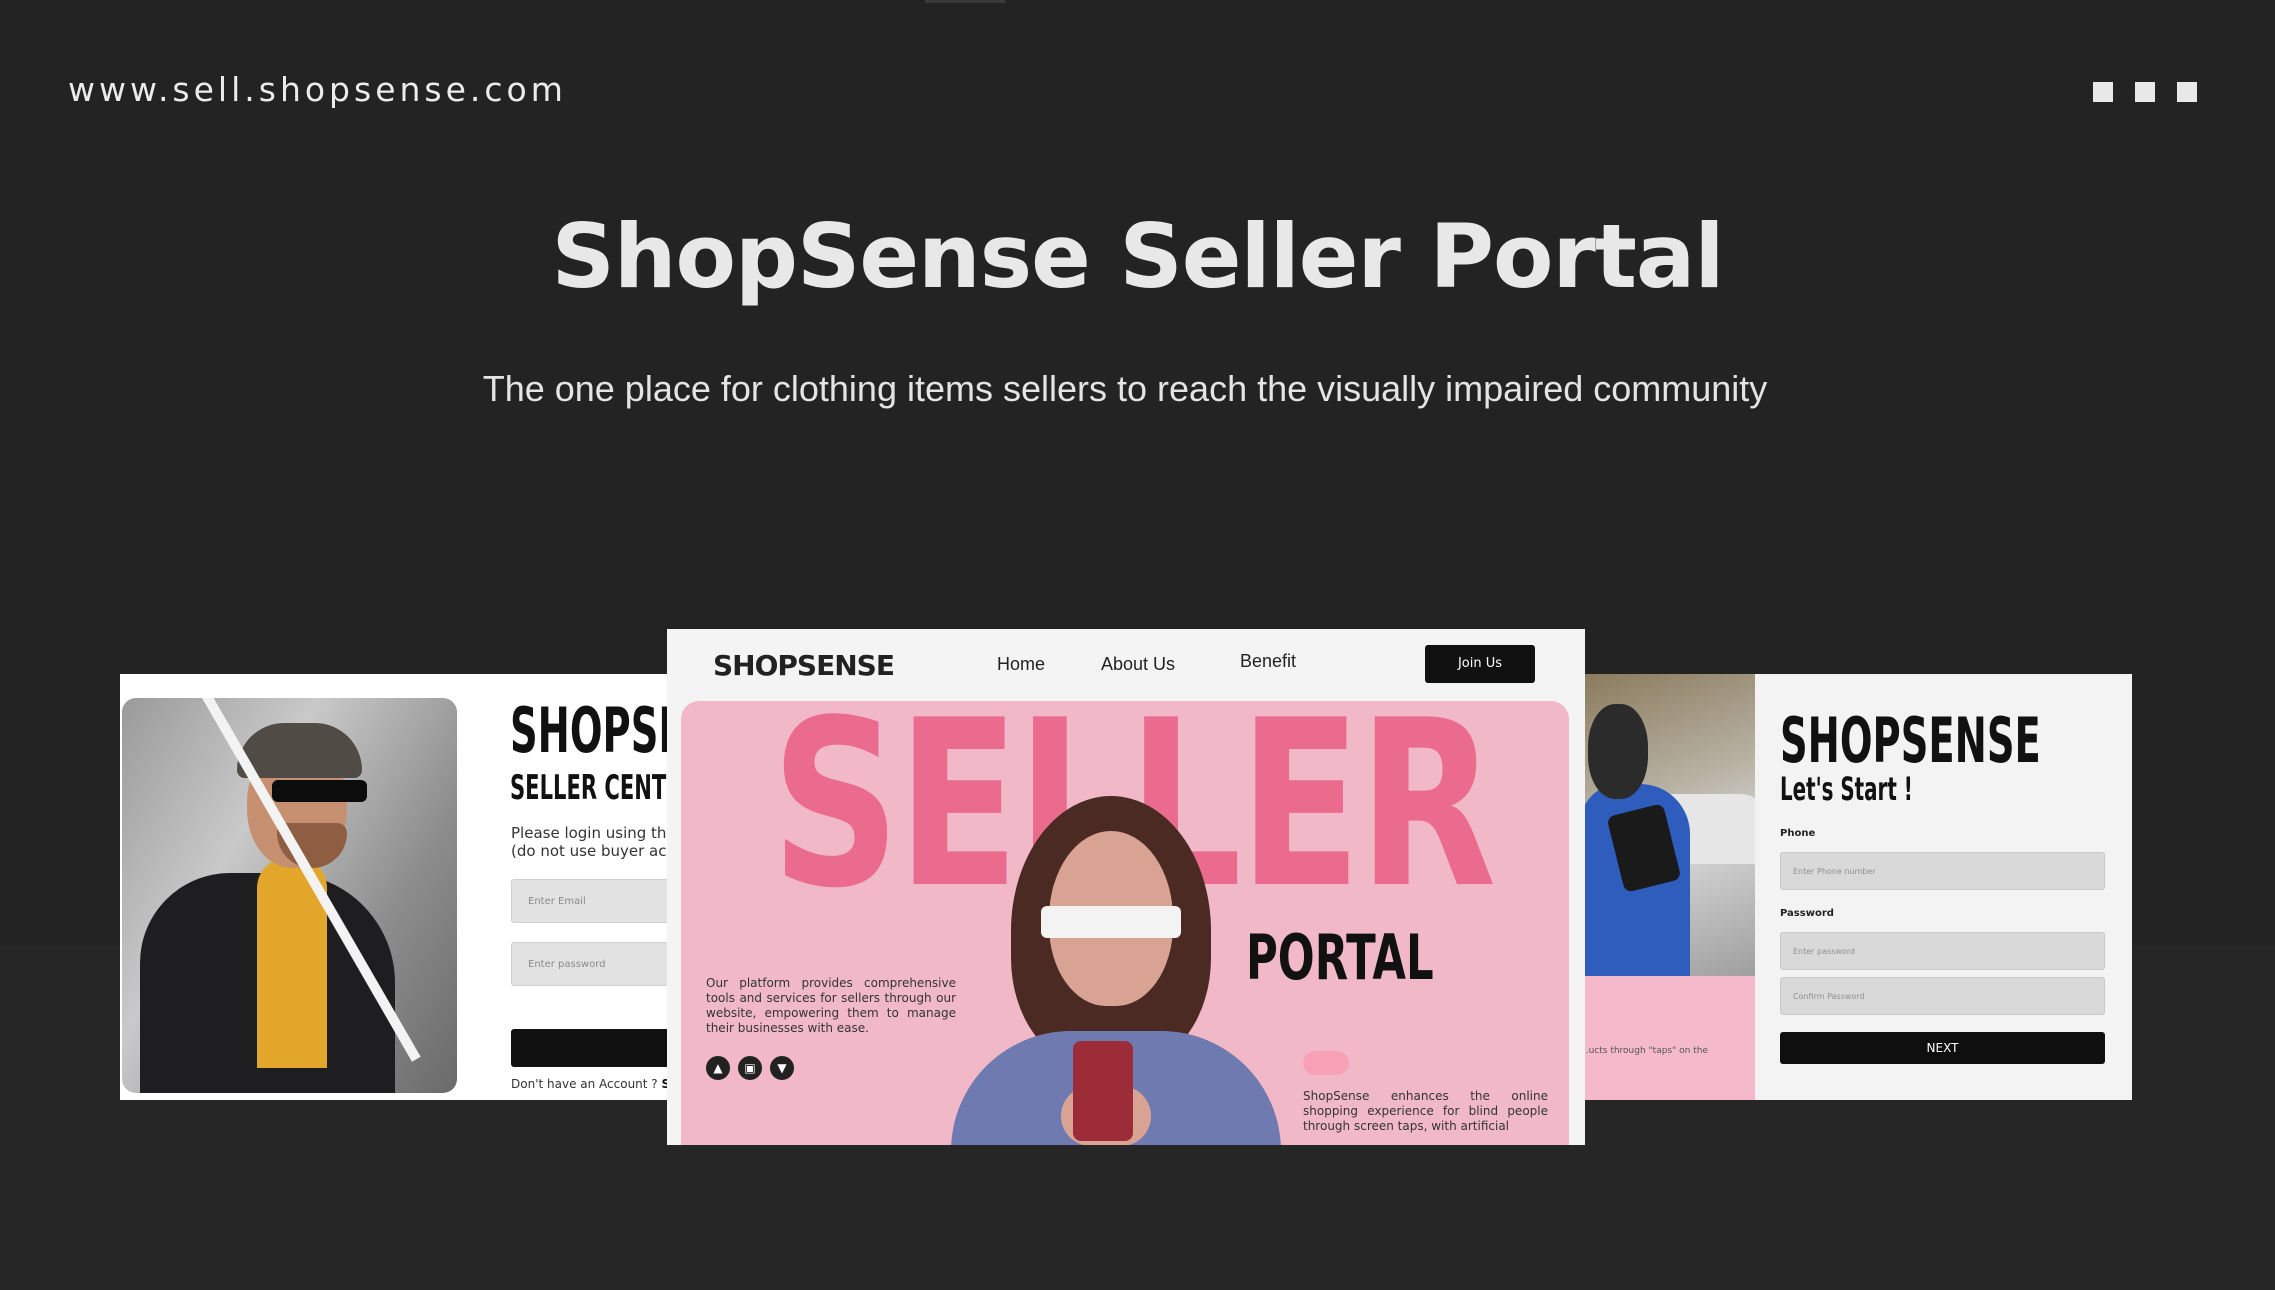 This screenshot has width=2275, height=1290. What do you see at coordinates (1942, 1048) in the screenshot?
I see `next-button: NEXT` at bounding box center [1942, 1048].